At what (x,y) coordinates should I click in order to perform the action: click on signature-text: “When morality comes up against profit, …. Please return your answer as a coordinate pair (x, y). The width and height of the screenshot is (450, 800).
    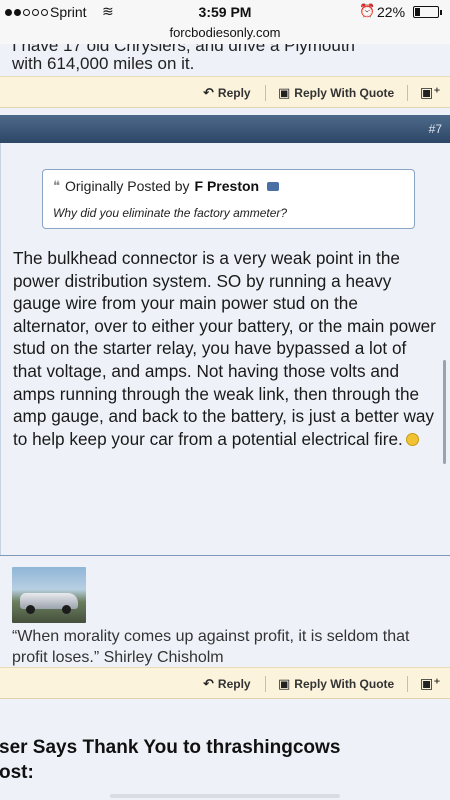
    Looking at the image, I should click on (211, 647).